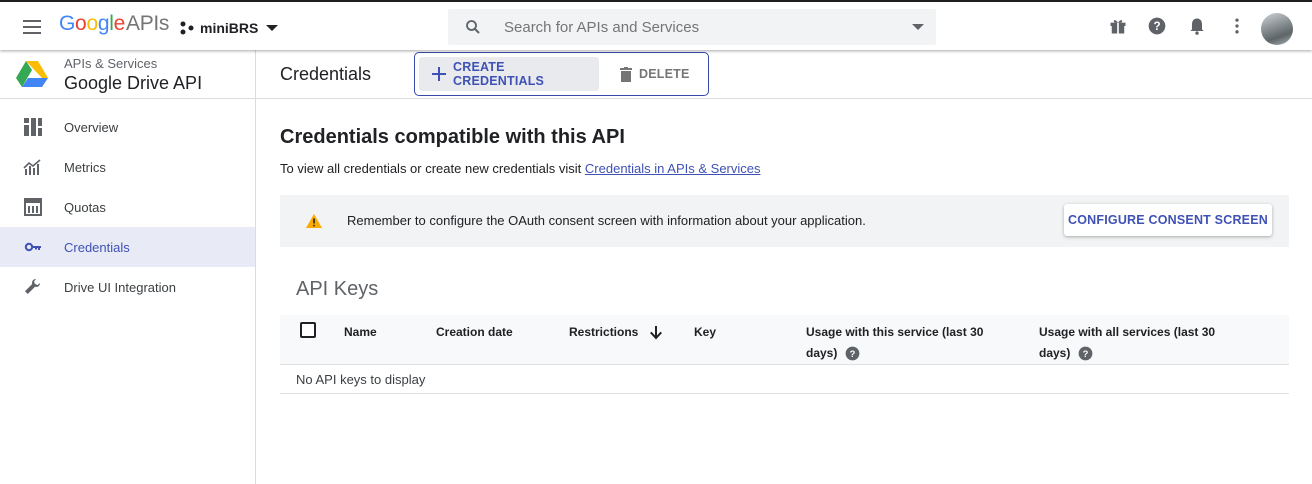 Image resolution: width=1312 pixels, height=484 pixels. I want to click on sidebar-item-overview: Overview, so click(127, 127).